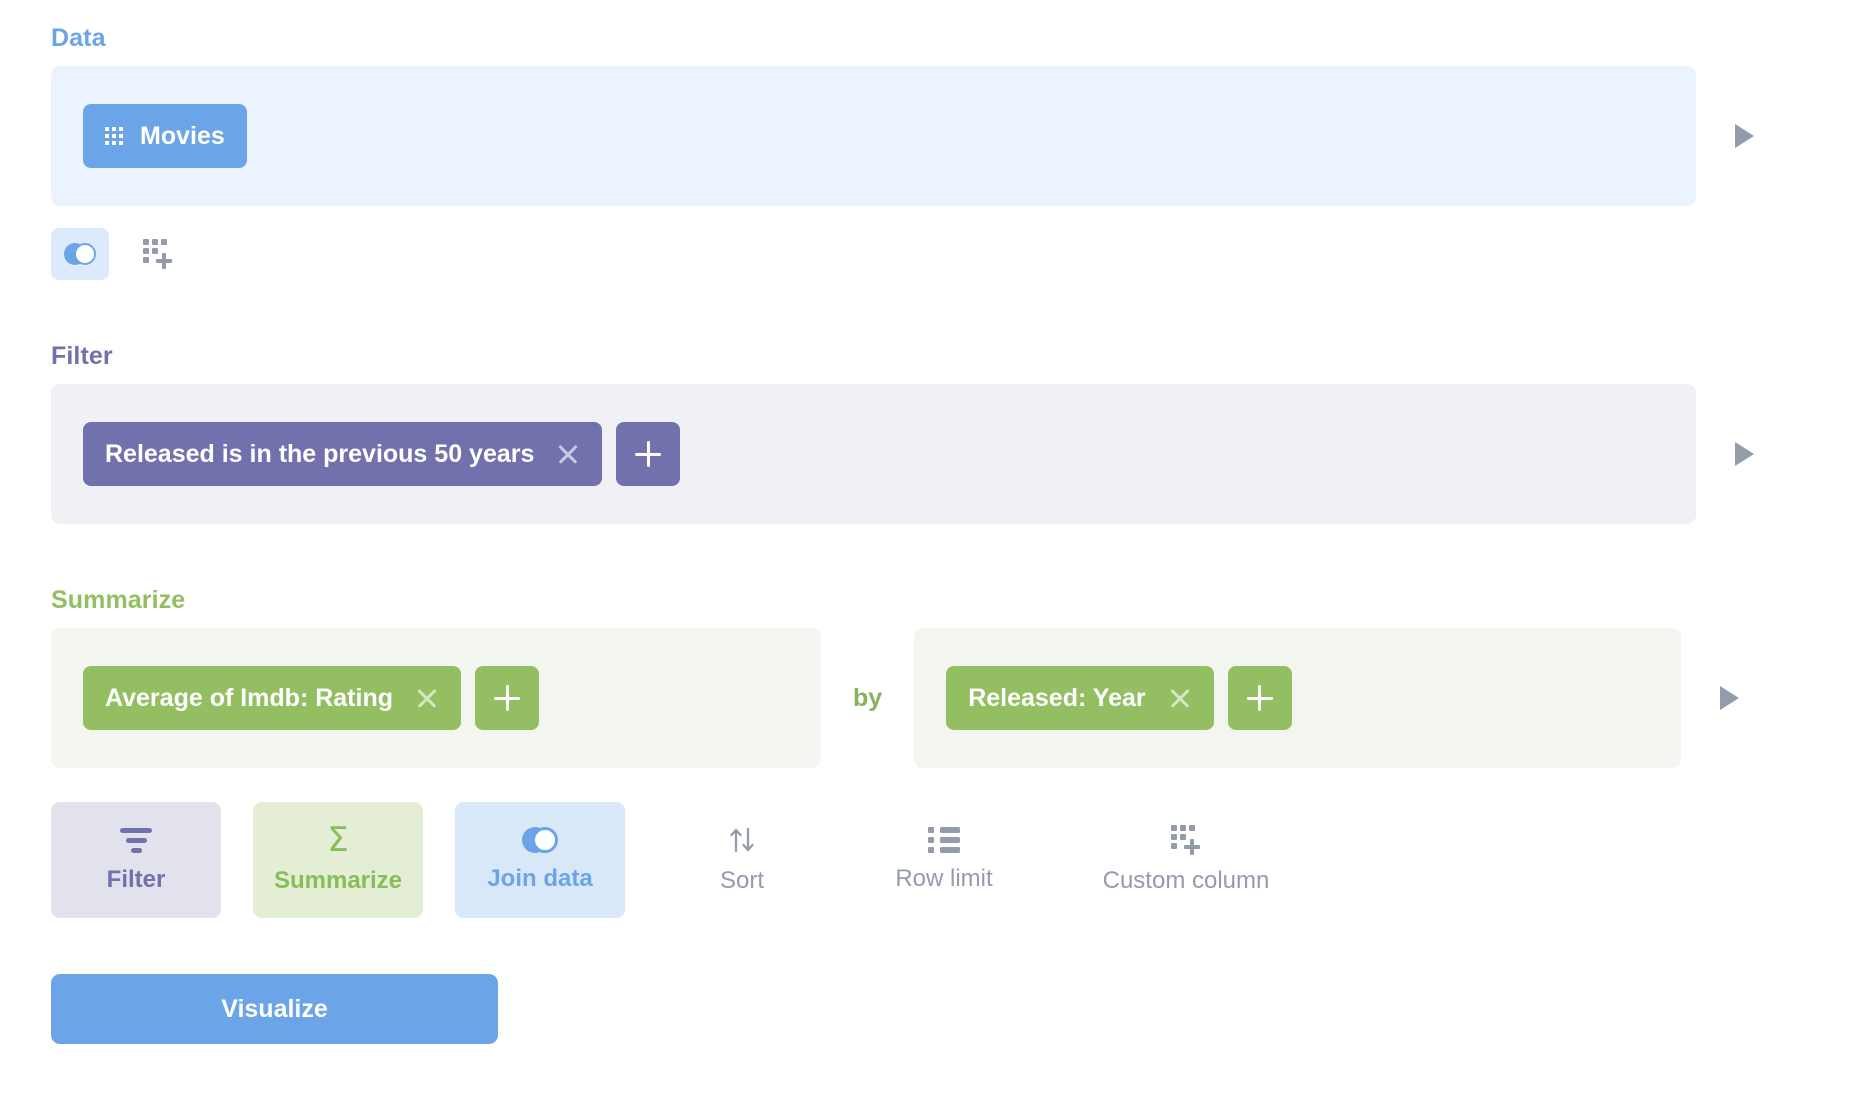 The width and height of the screenshot is (1860, 1118). I want to click on add-aggregation-button, so click(507, 698).